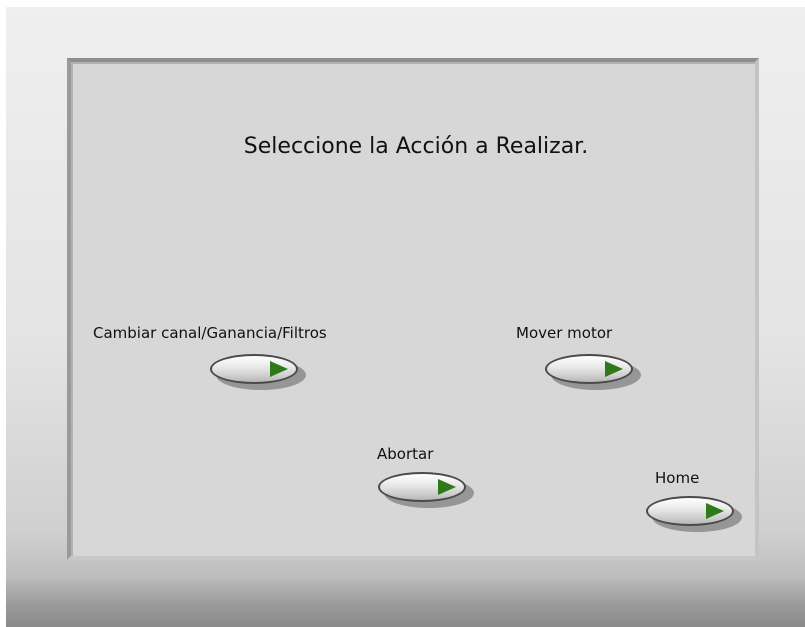 Image resolution: width=805 pixels, height=627 pixels. I want to click on mover-motor-label: Mover motor, so click(564, 333).